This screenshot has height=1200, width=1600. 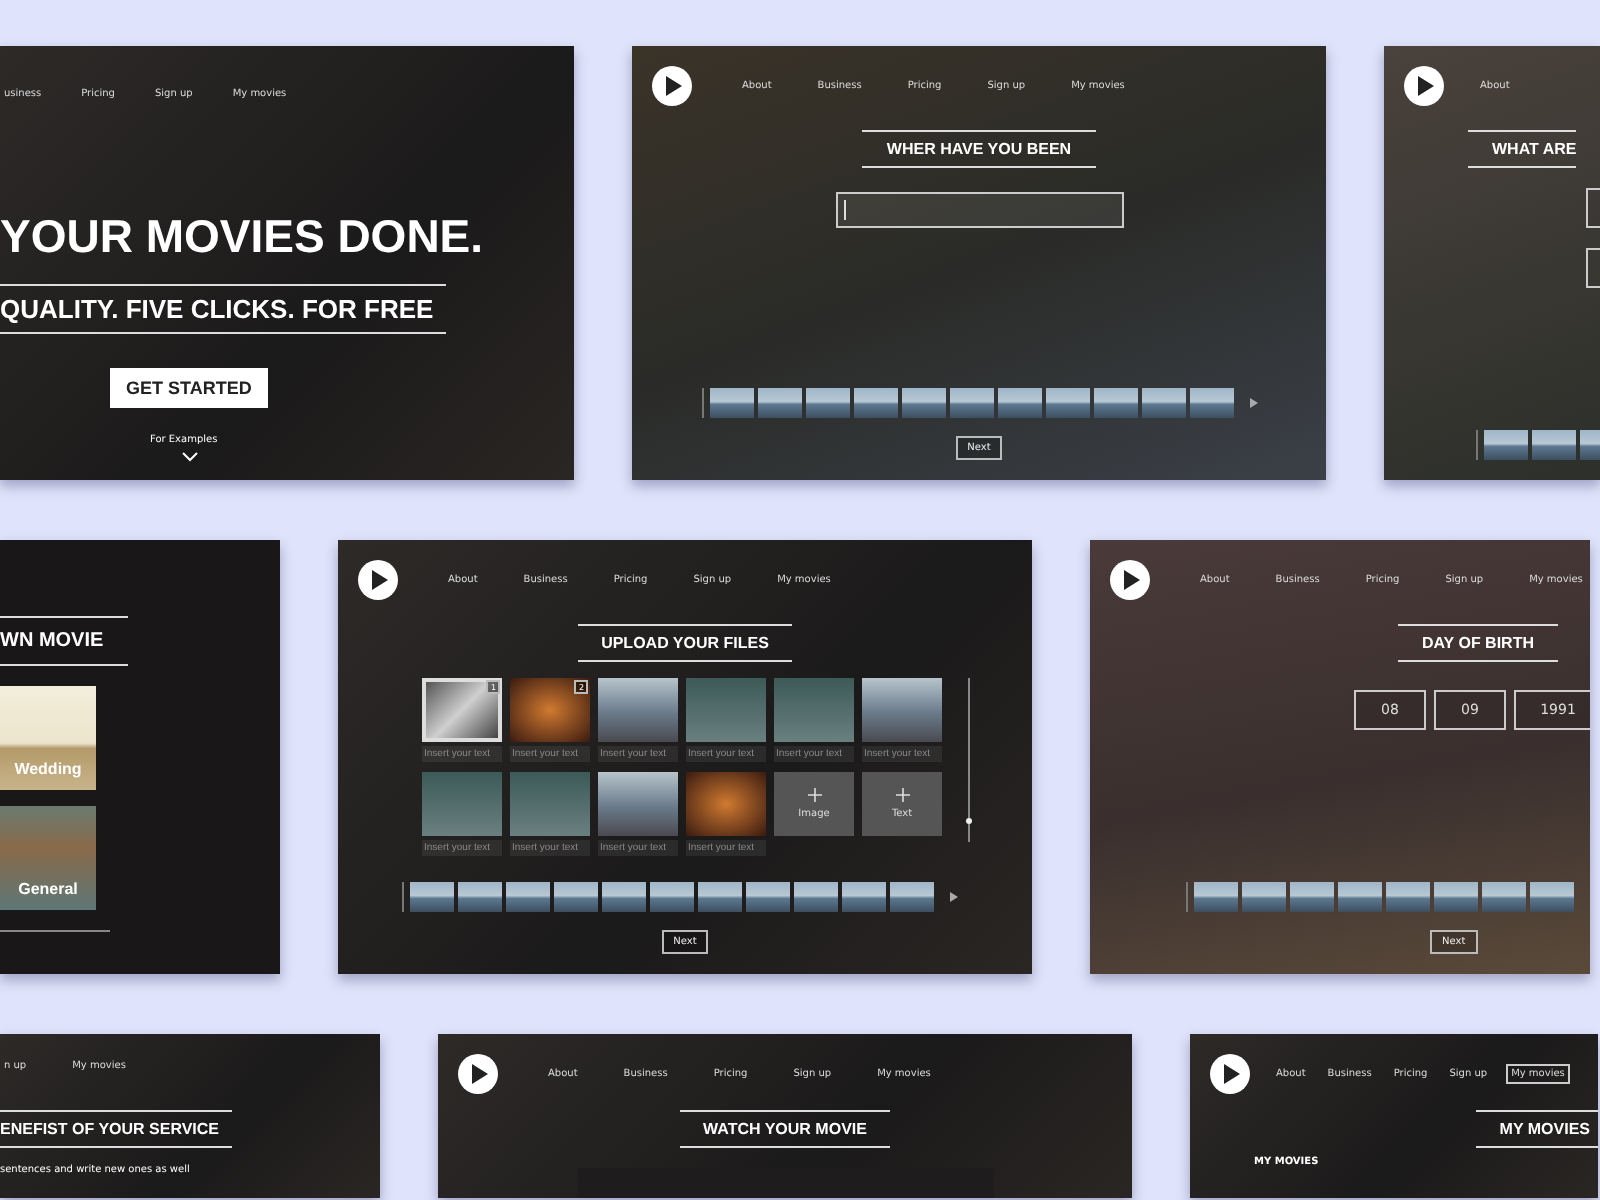 I want to click on occasion-option: General, so click(x=48, y=858).